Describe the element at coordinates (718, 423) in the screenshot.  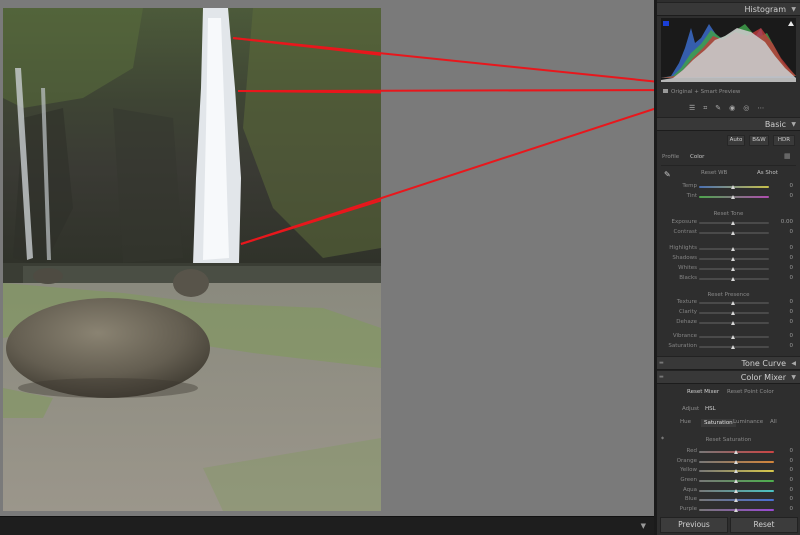
I see `tab-saturation: Saturation` at that location.